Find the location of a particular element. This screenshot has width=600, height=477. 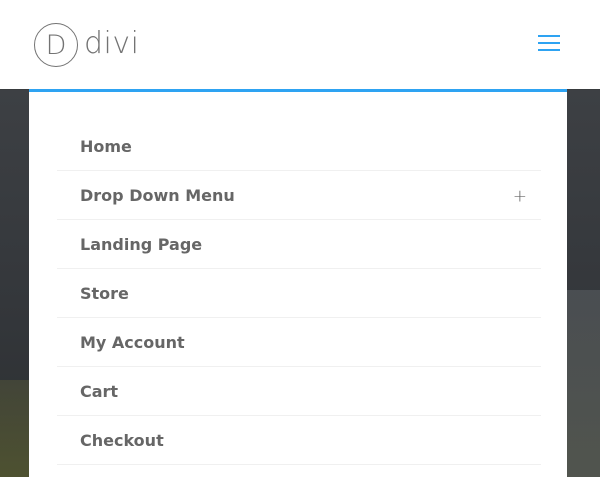

menu-item-store: Store is located at coordinates (299, 293).